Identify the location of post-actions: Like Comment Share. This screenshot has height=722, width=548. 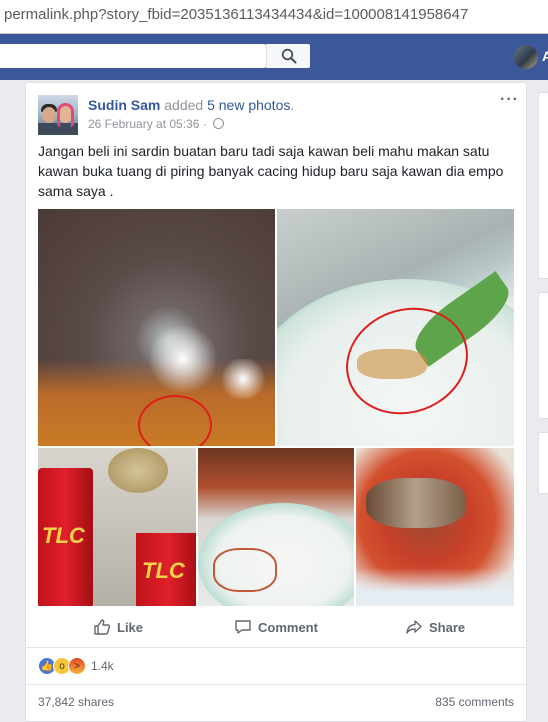
(277, 627).